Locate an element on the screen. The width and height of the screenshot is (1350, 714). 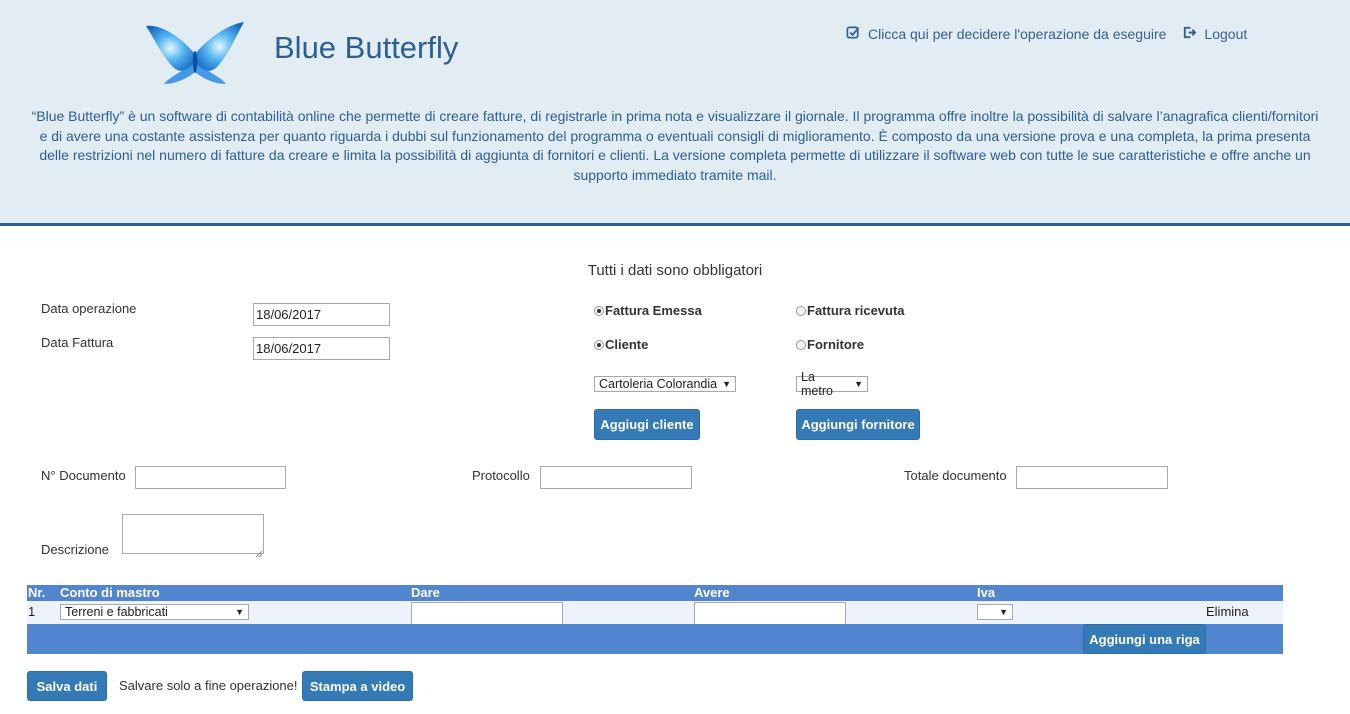
save-button: Salva dati is located at coordinates (67, 686).